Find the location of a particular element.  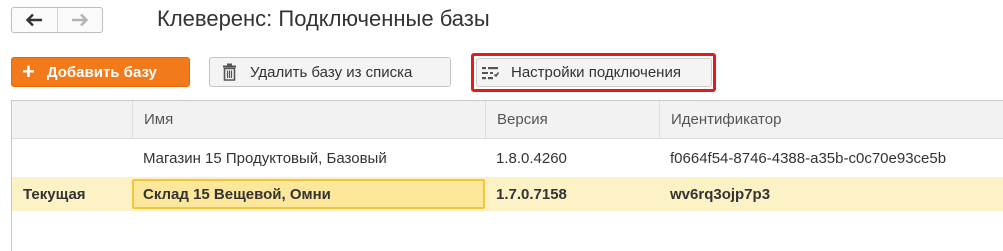

row-name-selected-cell: Склад 15 Вещевой, Омни is located at coordinates (308, 194).